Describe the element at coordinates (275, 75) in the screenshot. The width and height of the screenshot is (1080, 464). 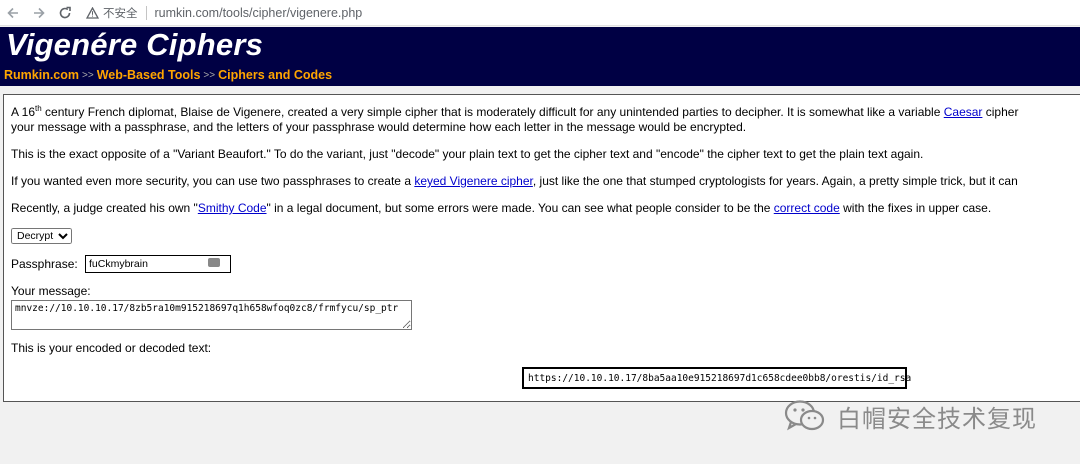
I see `breadcrumb-ciphers-link: Ciphers and Codes` at that location.